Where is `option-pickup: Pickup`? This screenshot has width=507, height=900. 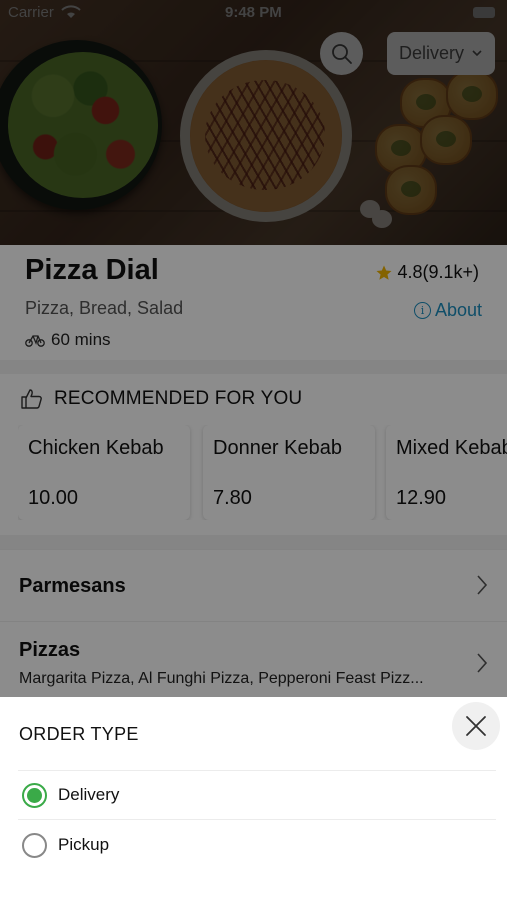
option-pickup: Pickup is located at coordinates (257, 845).